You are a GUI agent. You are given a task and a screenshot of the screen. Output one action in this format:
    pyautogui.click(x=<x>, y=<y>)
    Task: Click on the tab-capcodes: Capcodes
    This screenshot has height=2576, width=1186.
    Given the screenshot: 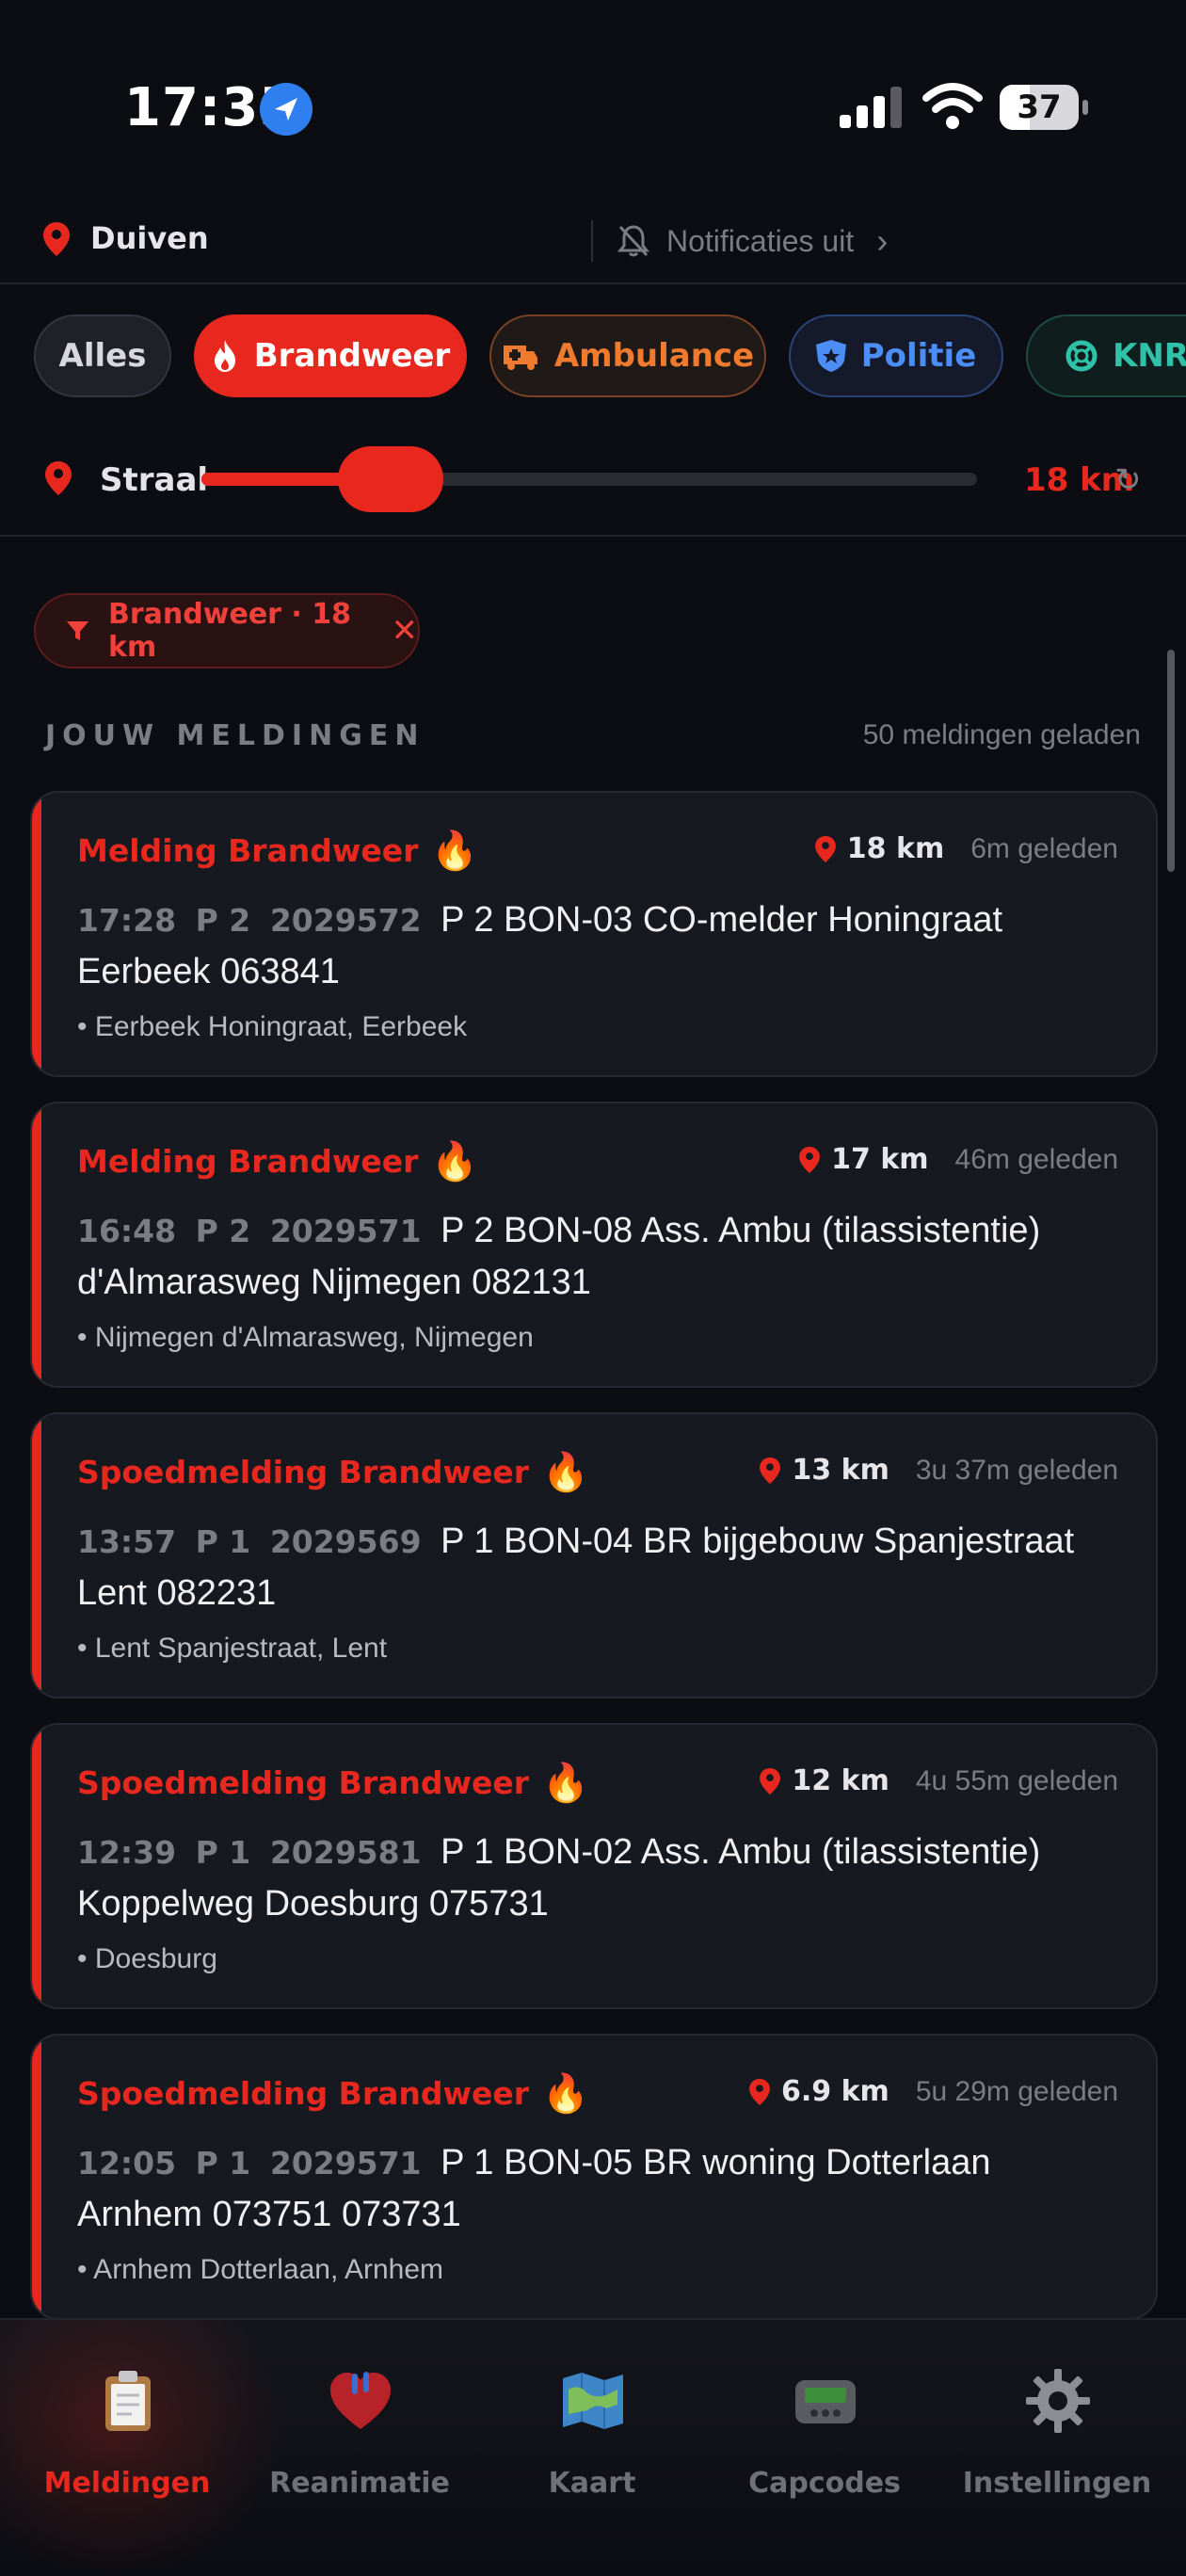 What is the action you would take?
    pyautogui.click(x=824, y=2442)
    